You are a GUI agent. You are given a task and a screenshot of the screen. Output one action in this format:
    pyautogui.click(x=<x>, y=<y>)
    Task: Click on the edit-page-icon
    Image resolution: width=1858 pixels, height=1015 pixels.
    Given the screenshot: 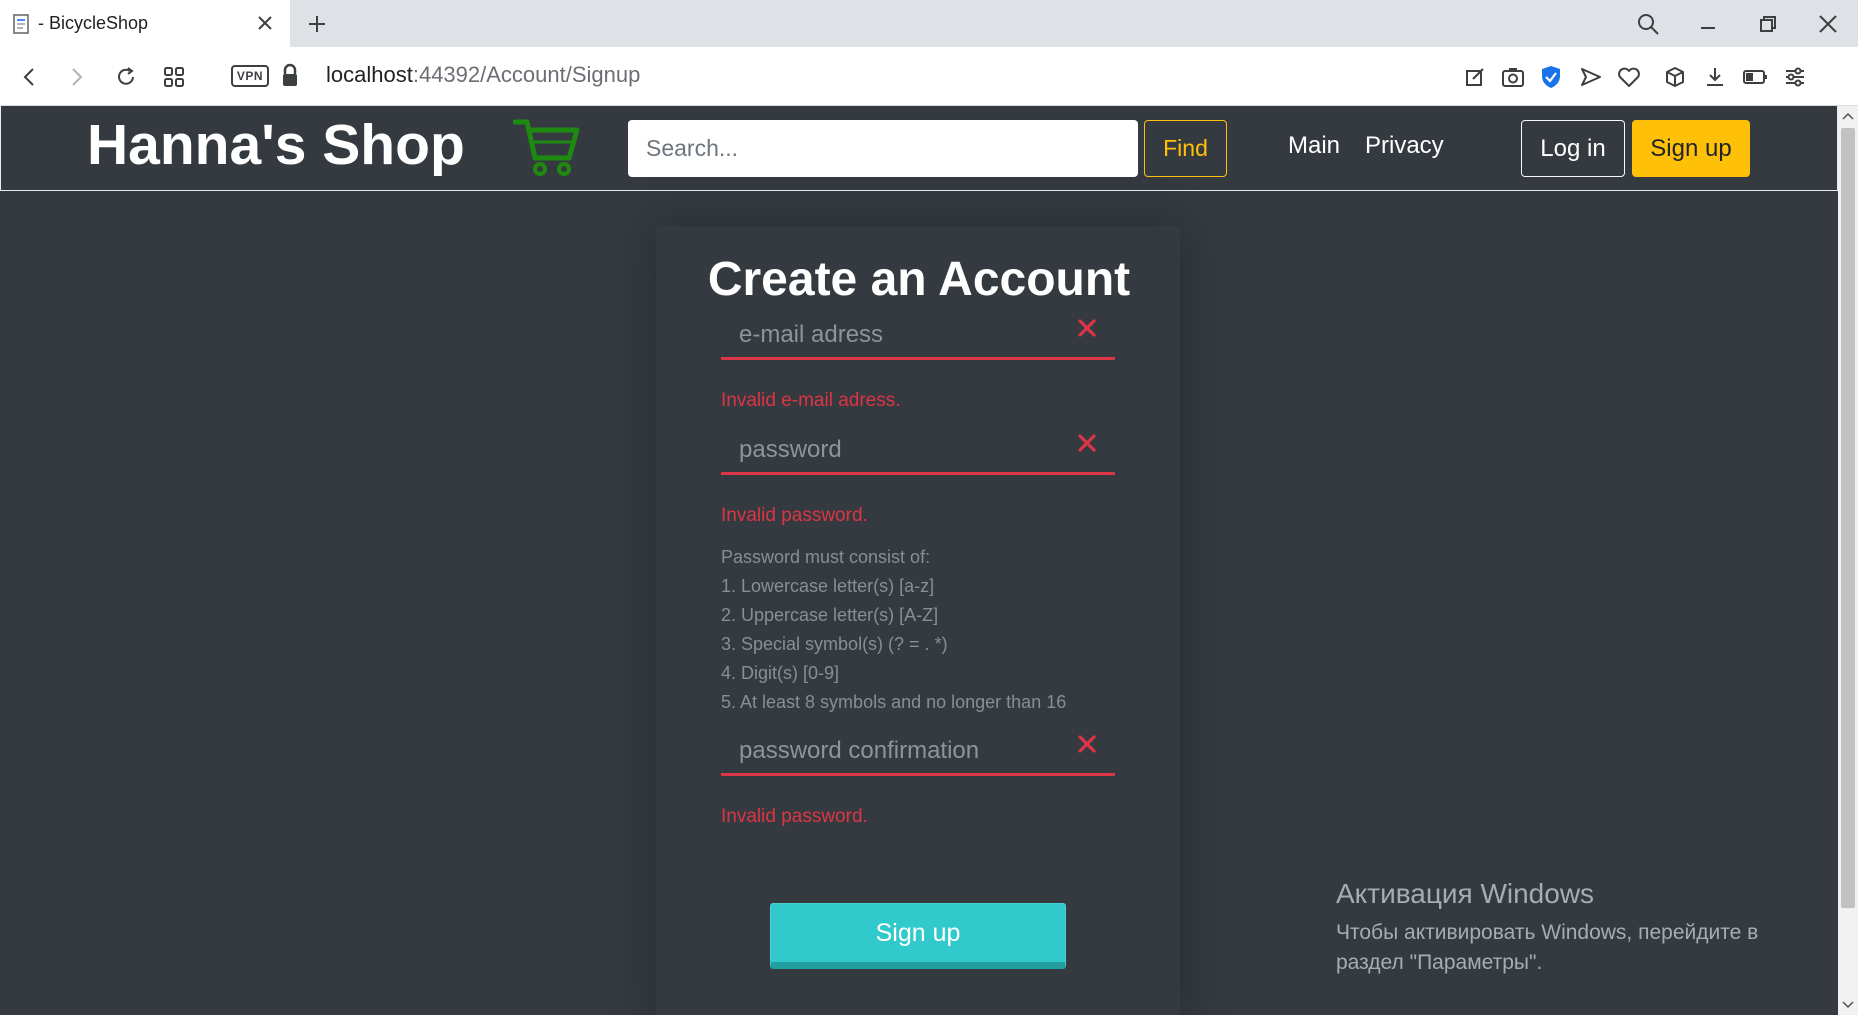 What is the action you would take?
    pyautogui.click(x=1475, y=77)
    